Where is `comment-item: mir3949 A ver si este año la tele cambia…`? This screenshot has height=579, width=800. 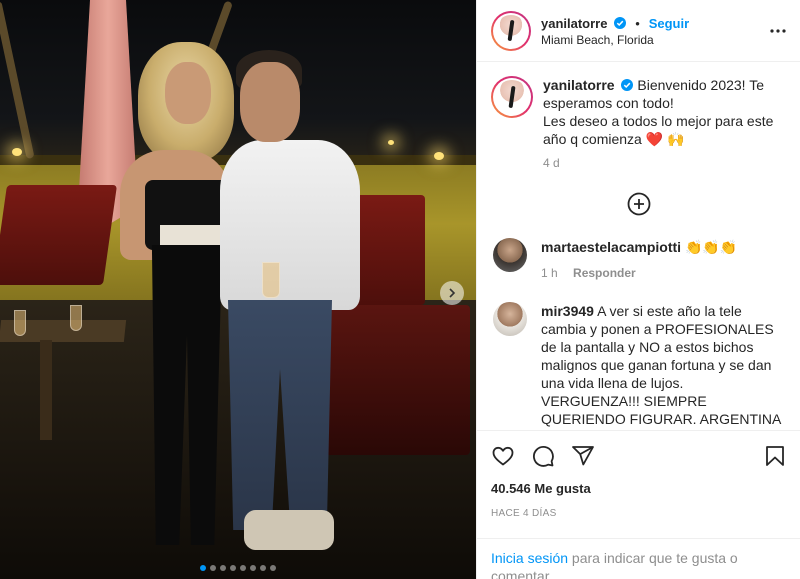 comment-item: mir3949 A ver si este año la tele cambia… is located at coordinates (638, 364).